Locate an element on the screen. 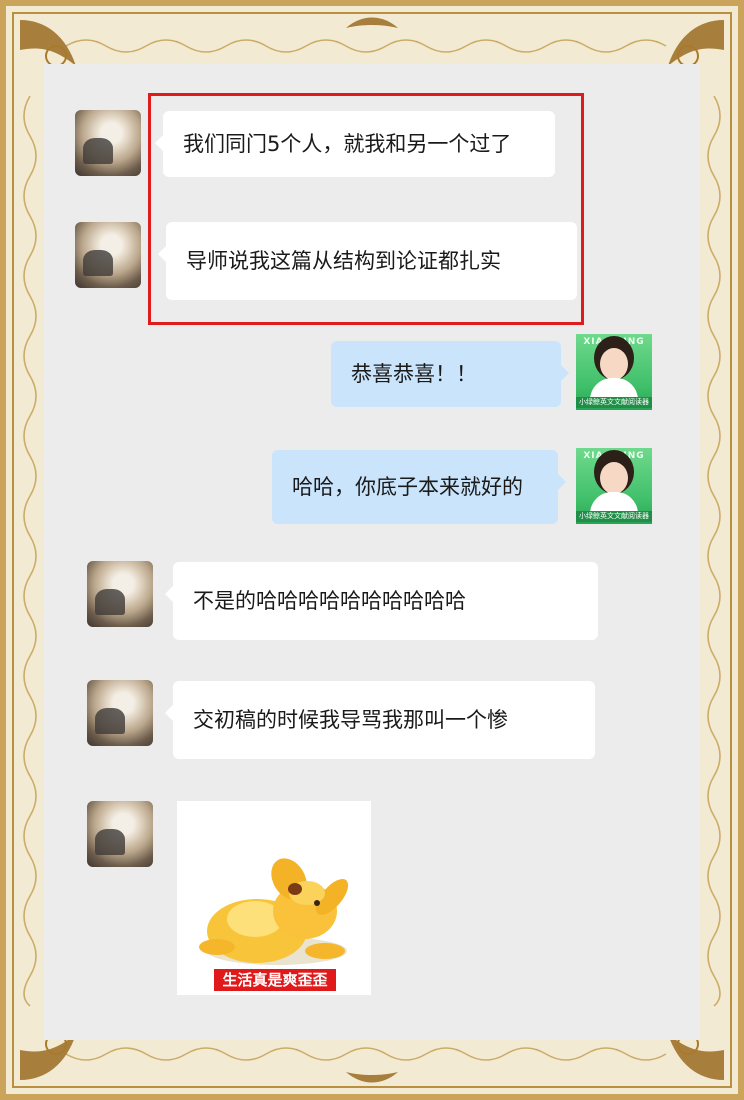  message-bubble-received: 我们同门5个人，就我和另一个过了 is located at coordinates (355, 144).